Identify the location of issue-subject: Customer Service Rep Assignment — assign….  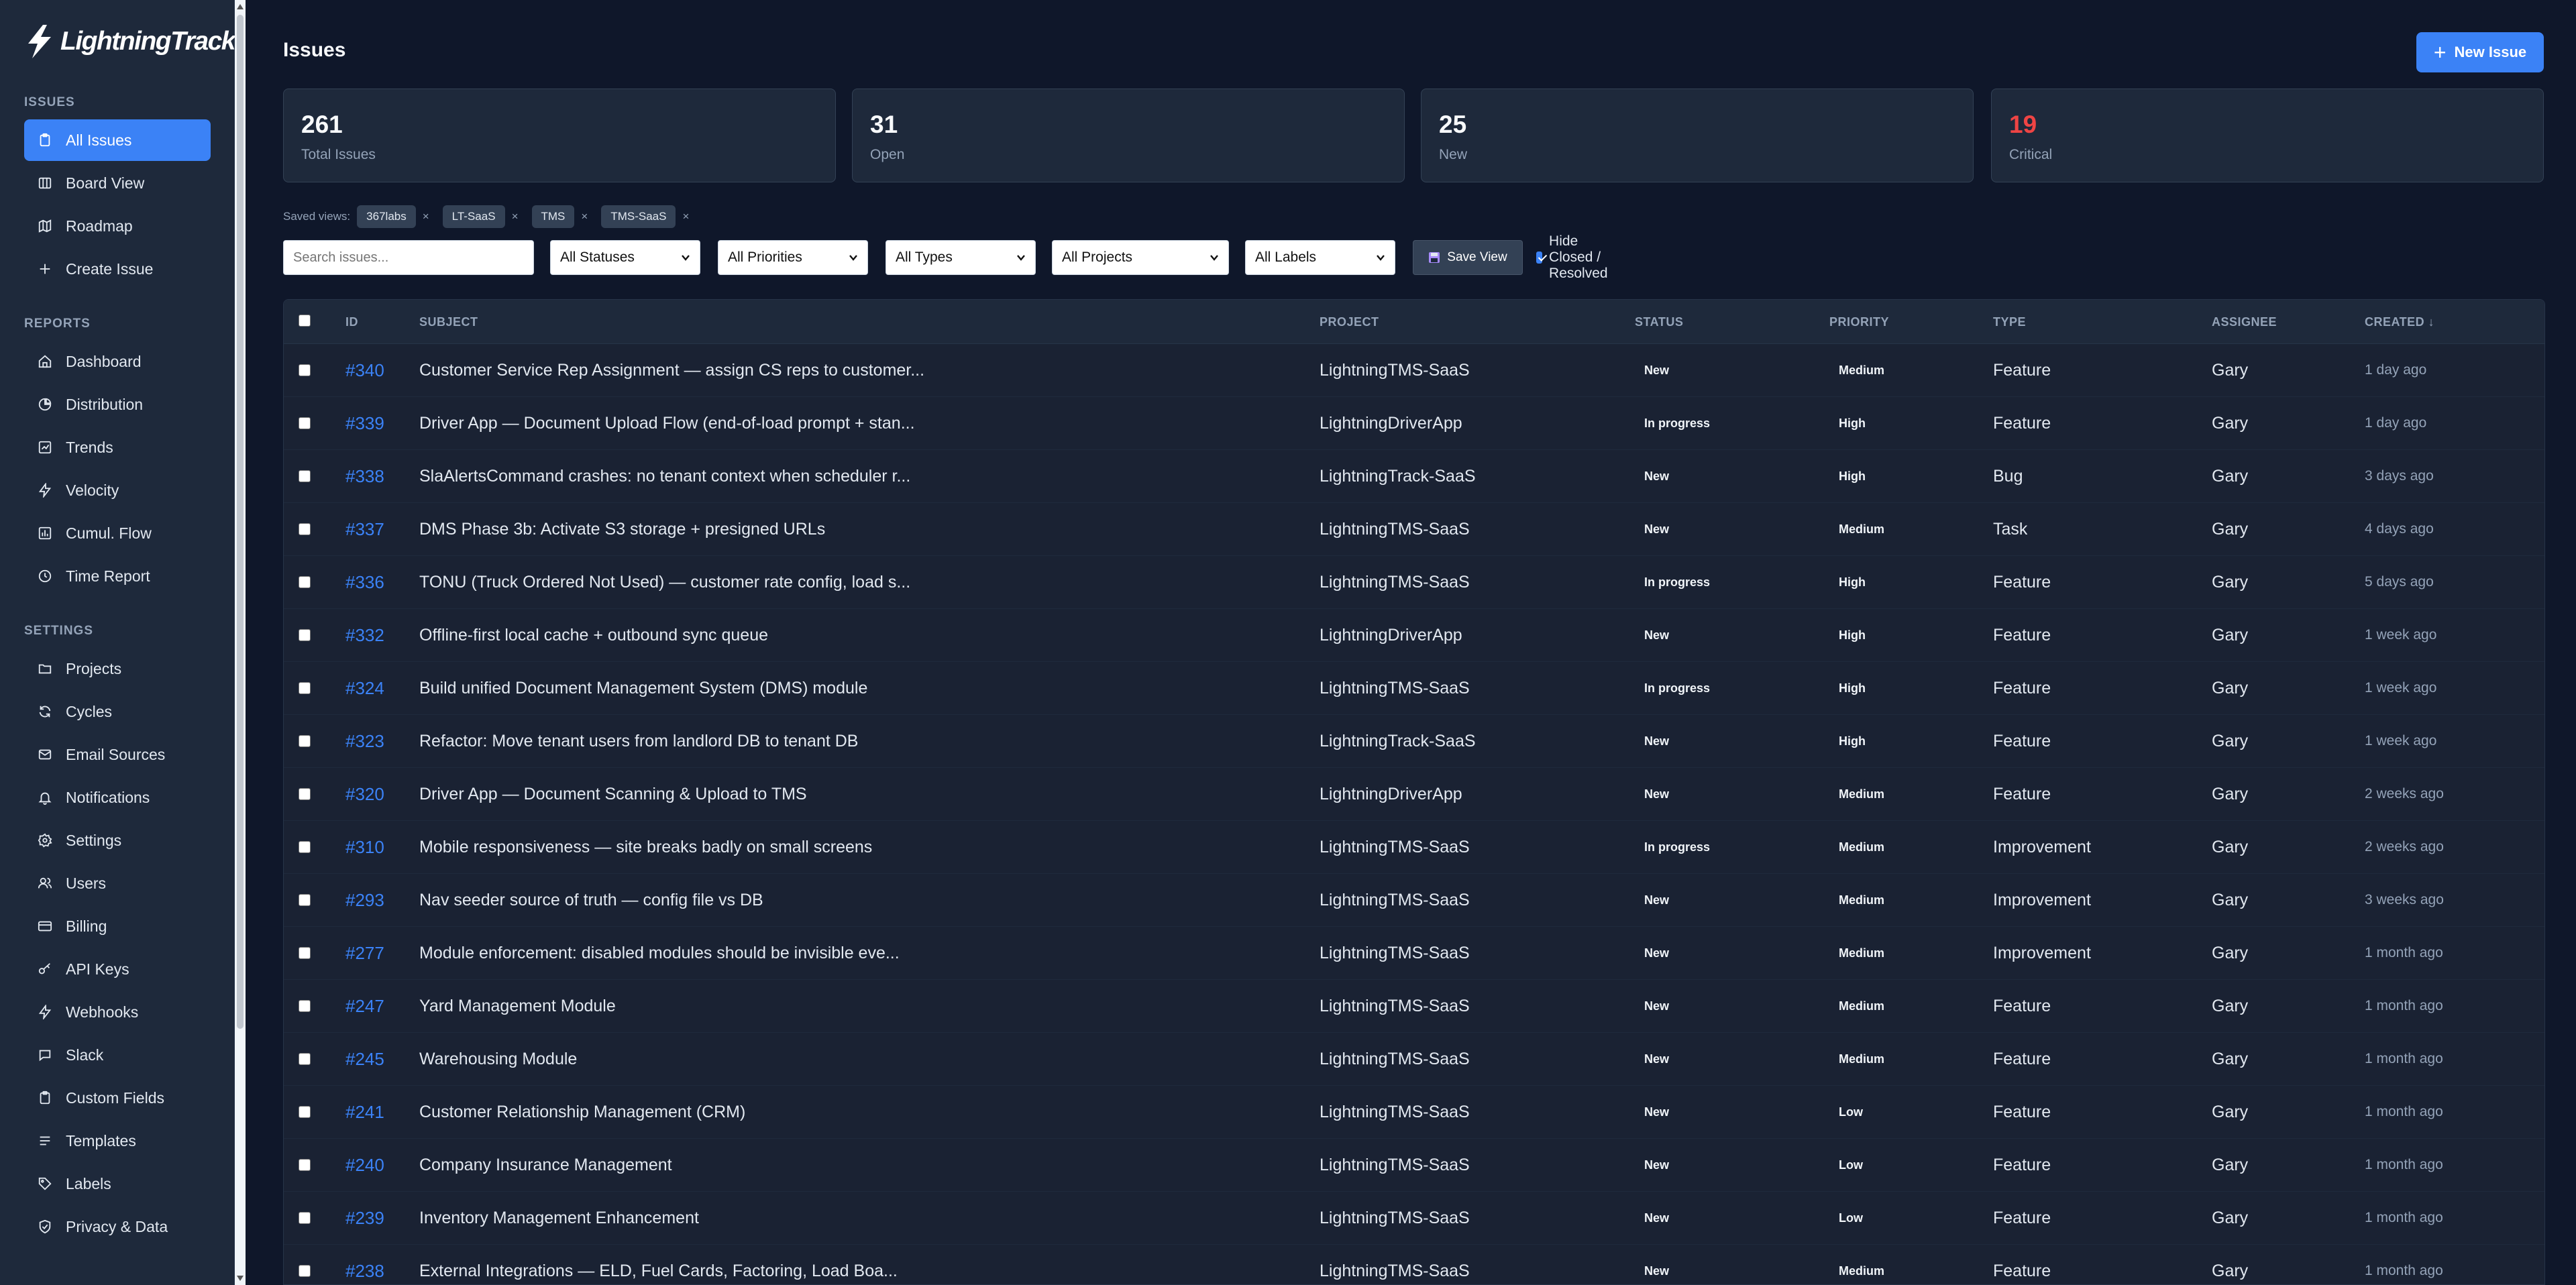
(855, 370).